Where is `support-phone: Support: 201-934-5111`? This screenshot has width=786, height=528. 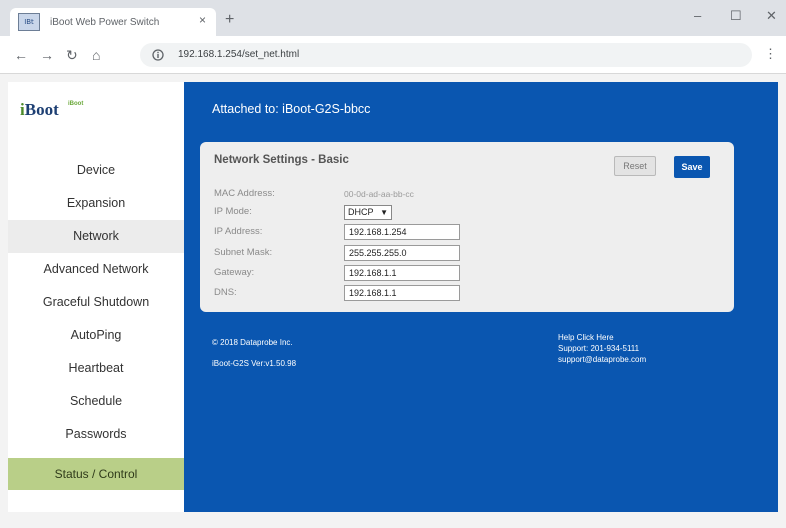
support-phone: Support: 201-934-5111 is located at coordinates (599, 348).